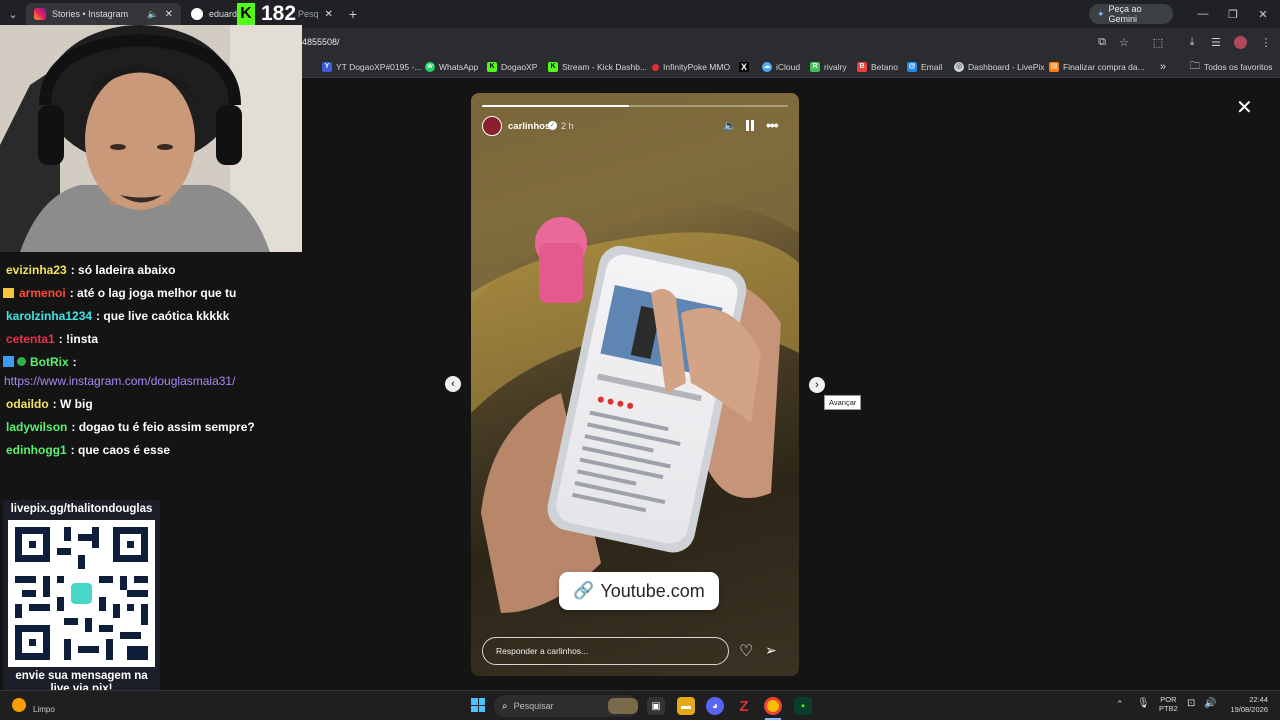 The height and width of the screenshot is (720, 1280). What do you see at coordinates (566, 706) in the screenshot?
I see `taskbar-search-input: ⌕ Pesquisar` at bounding box center [566, 706].